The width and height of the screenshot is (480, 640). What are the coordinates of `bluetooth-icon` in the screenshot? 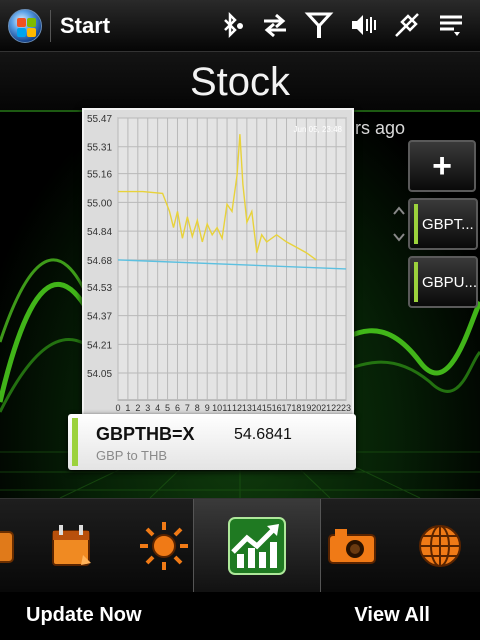 It's located at (231, 25).